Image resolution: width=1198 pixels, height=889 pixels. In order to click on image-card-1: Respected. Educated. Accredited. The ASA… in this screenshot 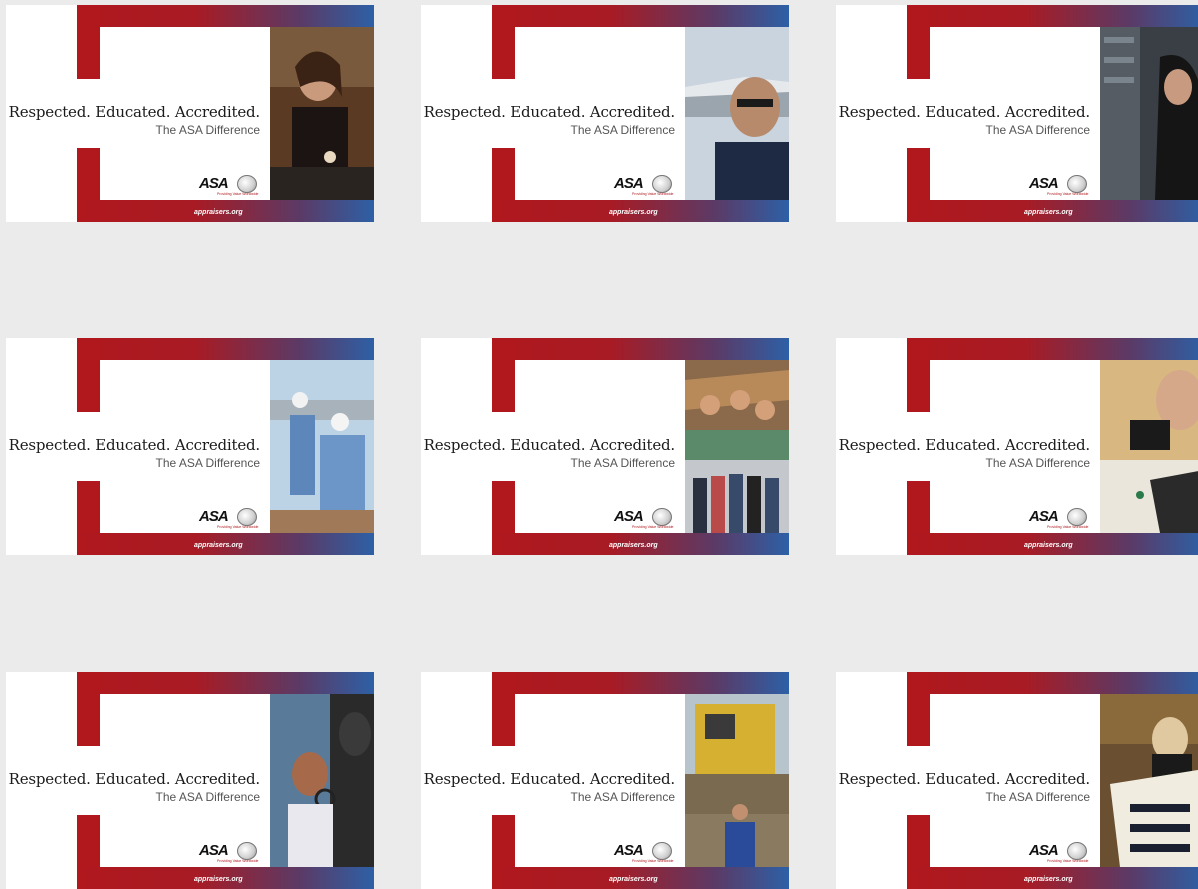, I will do `click(190, 113)`.